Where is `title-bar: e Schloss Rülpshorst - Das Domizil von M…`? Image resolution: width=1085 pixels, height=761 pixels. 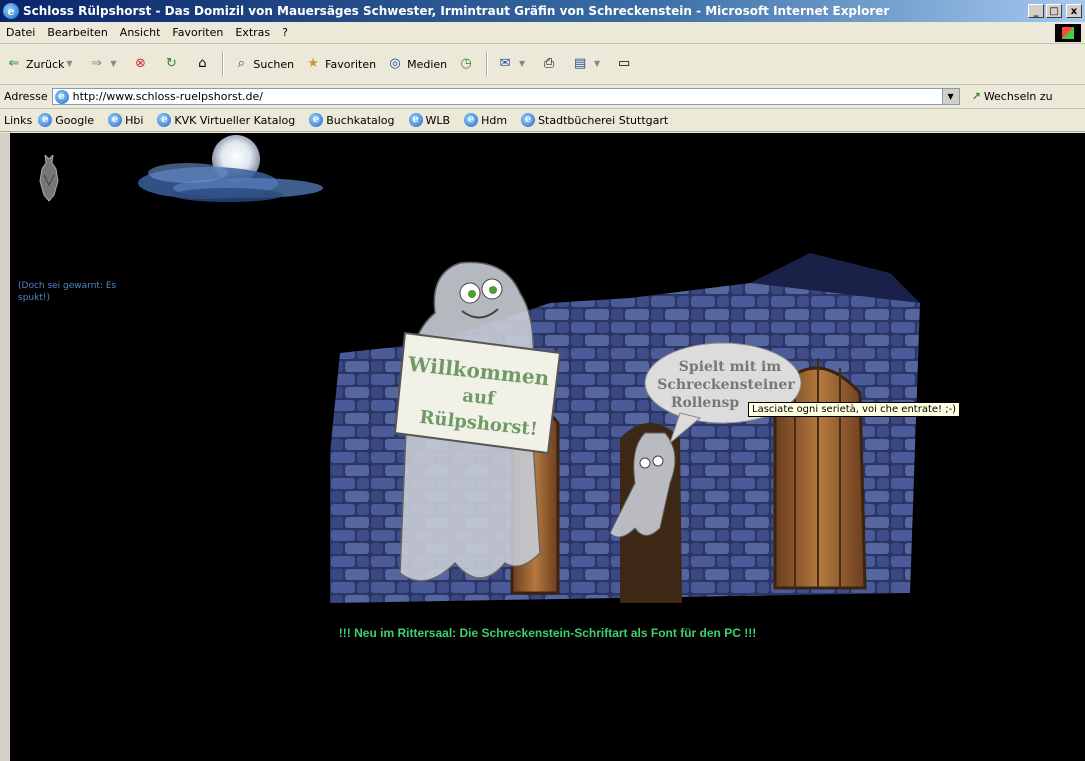
title-bar: e Schloss Rülpshorst - Das Domizil von M… is located at coordinates (542, 11).